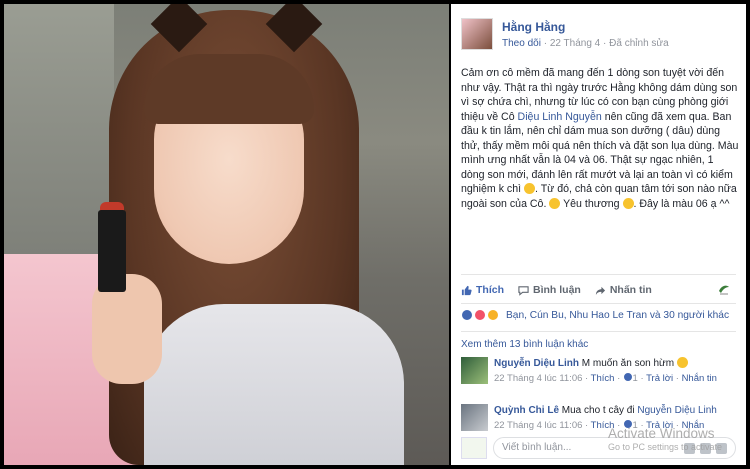  I want to click on love-reaction-icon, so click(480, 315).